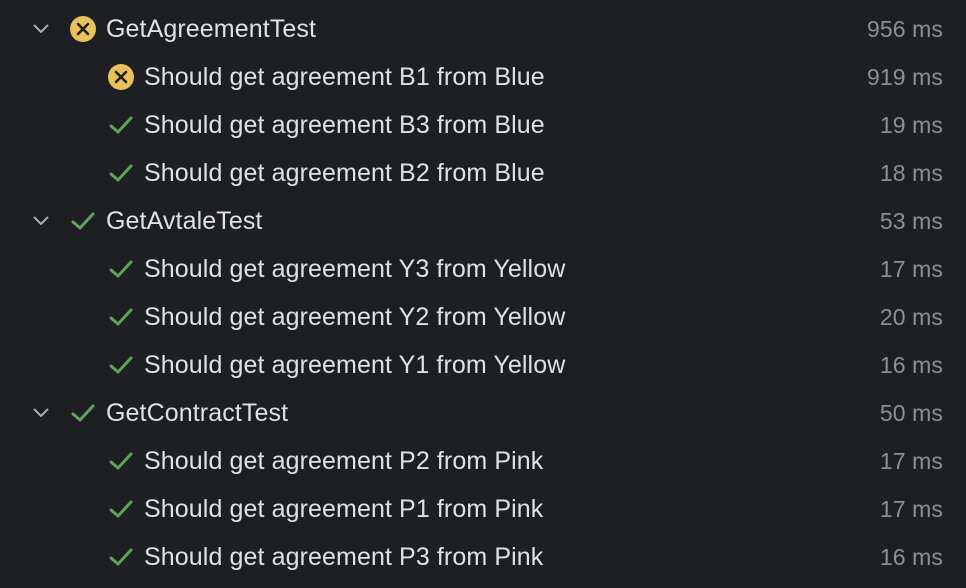 Image resolution: width=966 pixels, height=588 pixels. I want to click on test-row: Should get agreement P1 from Pink 17 ms, so click(483, 509).